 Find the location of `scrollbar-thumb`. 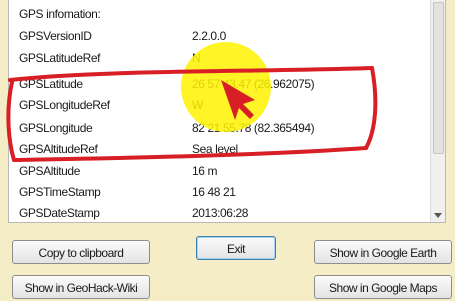

scrollbar-thumb is located at coordinates (438, 78).